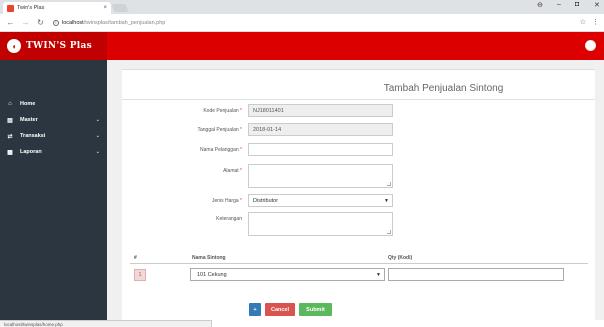 This screenshot has width=604, height=327. I want to click on tanggal-label: Tanggal Penjualan *, so click(220, 130).